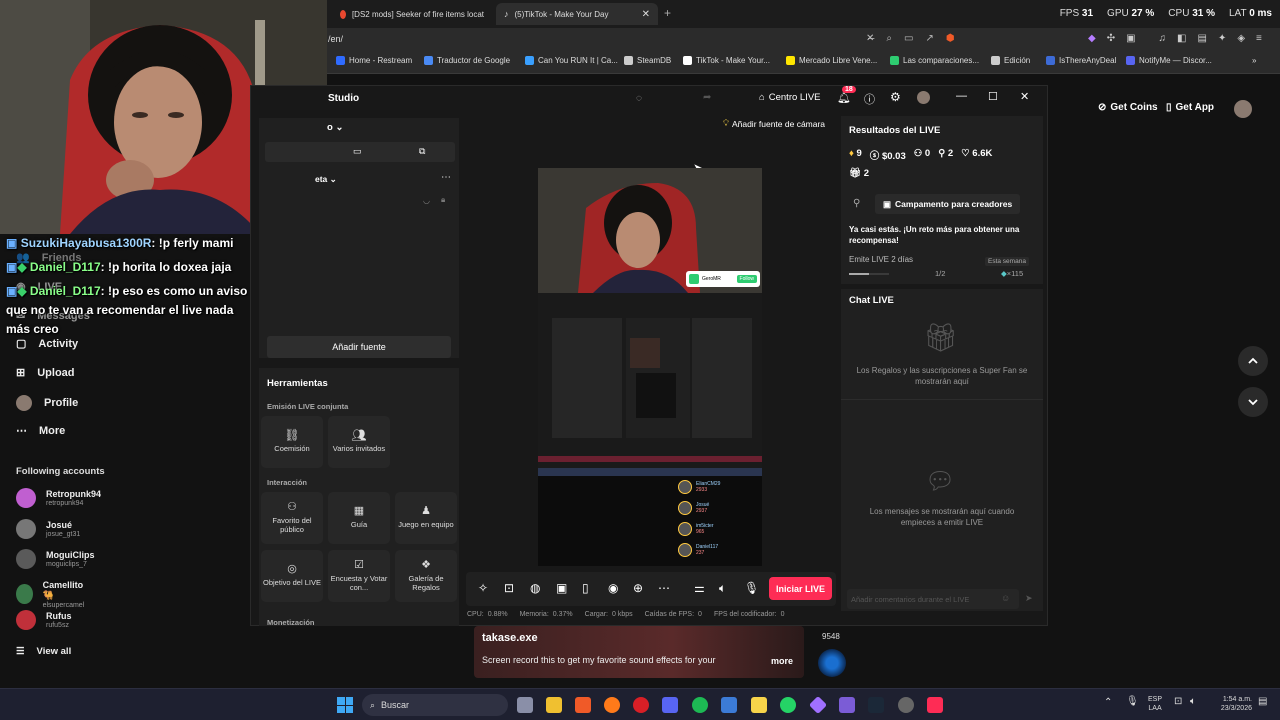 The image size is (1280, 720). I want to click on help-icon: ⓘ, so click(869, 99).